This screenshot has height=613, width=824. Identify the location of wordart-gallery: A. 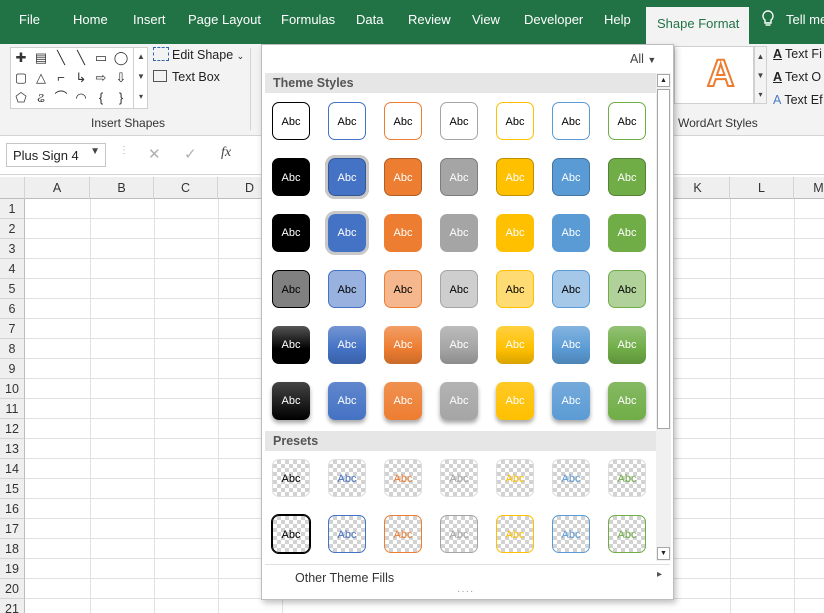
(714, 75).